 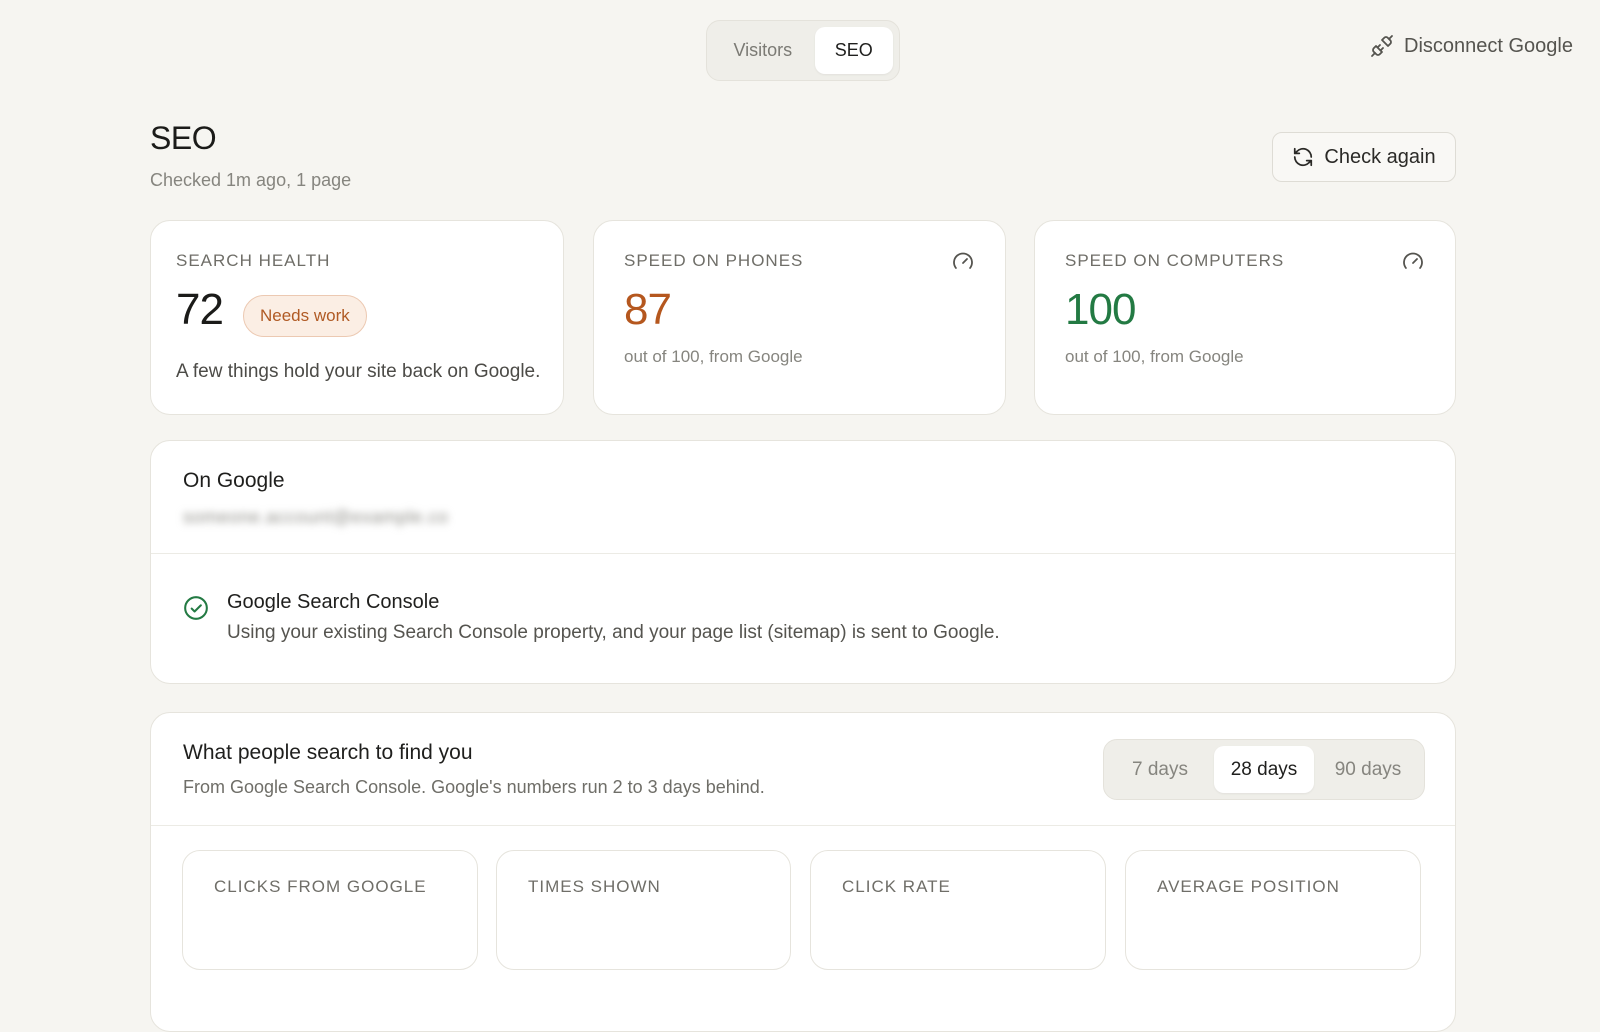 I want to click on unplug-icon, so click(x=1382, y=46).